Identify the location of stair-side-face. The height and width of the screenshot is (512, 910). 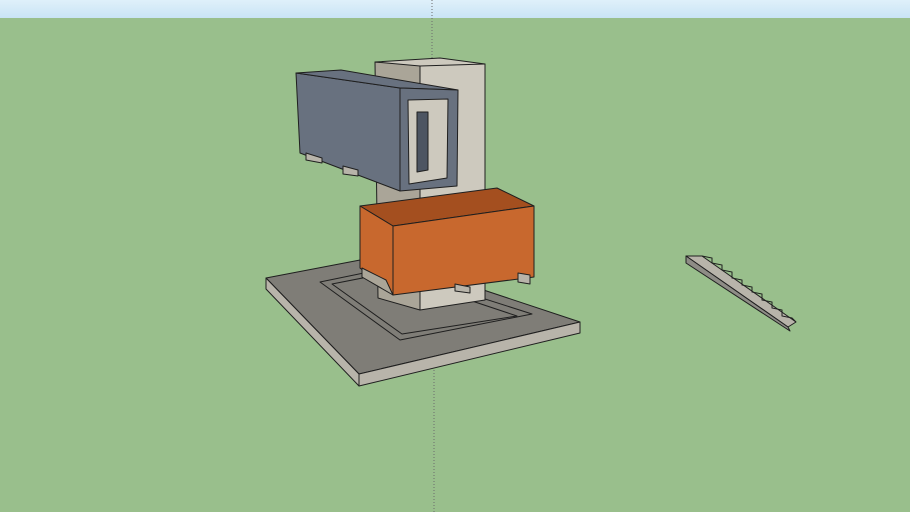
(738, 293).